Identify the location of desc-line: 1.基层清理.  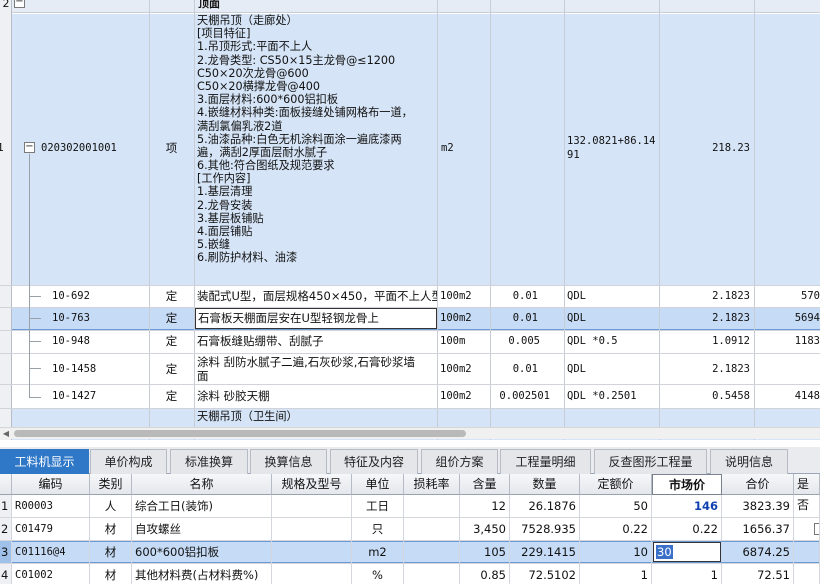
(225, 192).